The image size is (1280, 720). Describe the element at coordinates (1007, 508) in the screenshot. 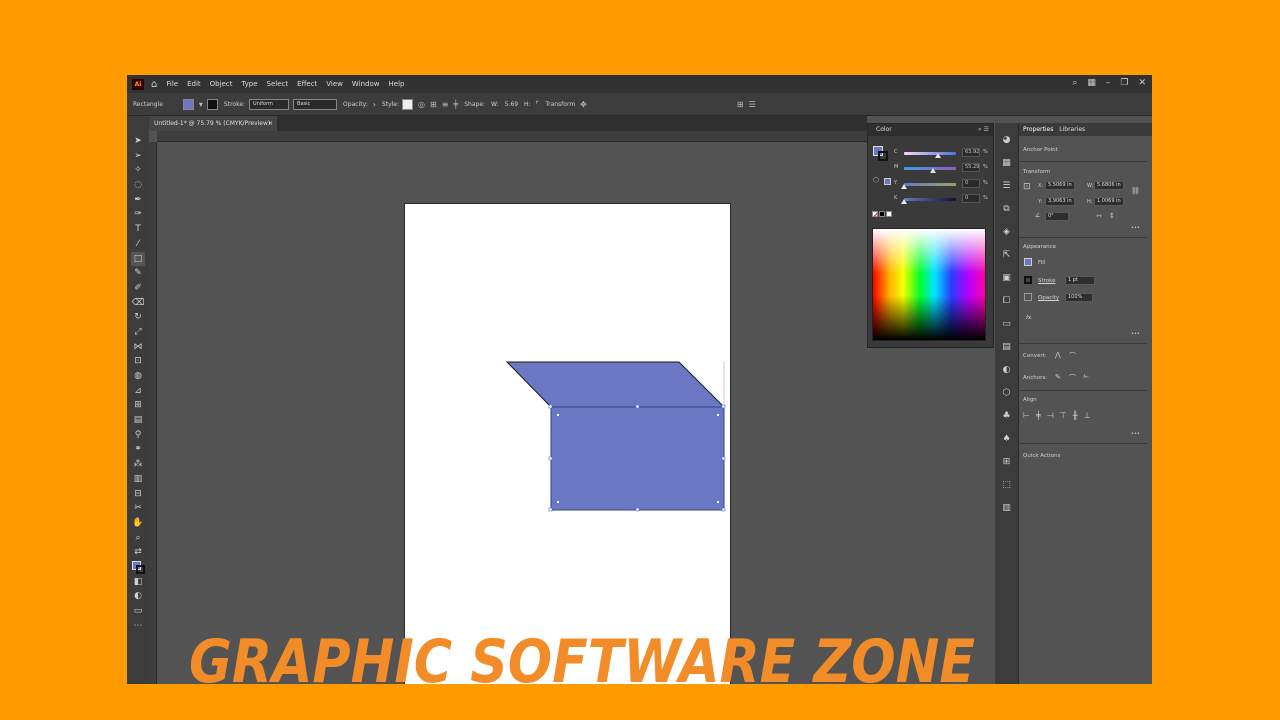

I see `properties-icon: ▥` at that location.